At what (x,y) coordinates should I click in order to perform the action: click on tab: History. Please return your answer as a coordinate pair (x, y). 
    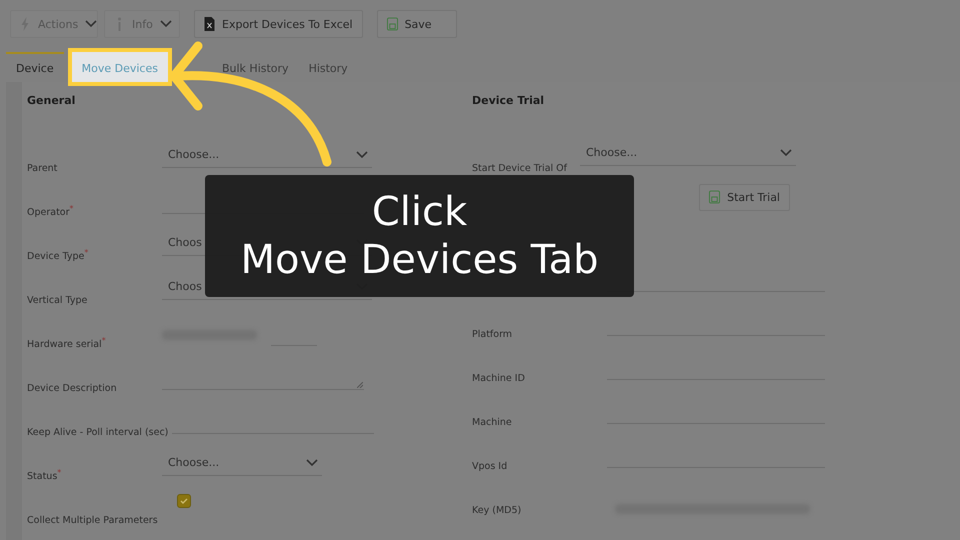
    Looking at the image, I should click on (328, 67).